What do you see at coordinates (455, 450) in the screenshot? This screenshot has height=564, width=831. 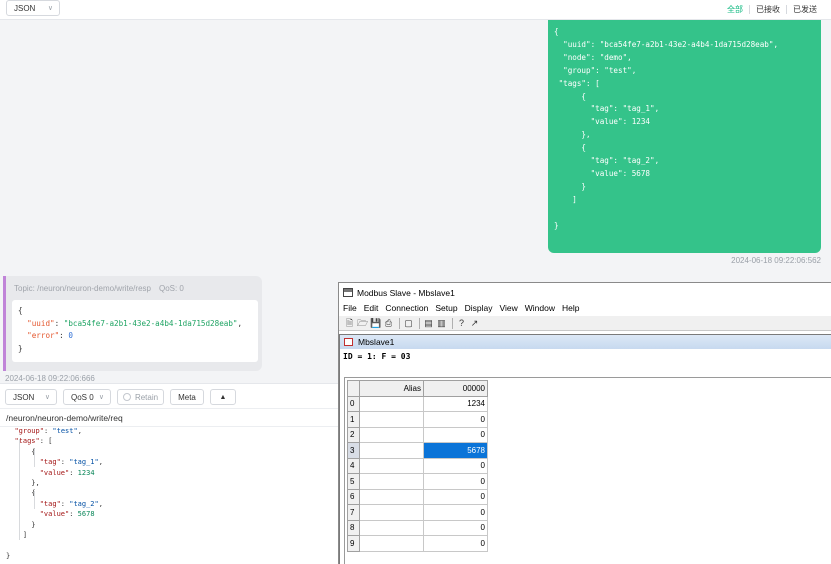 I see `register-value-cell: 5678` at bounding box center [455, 450].